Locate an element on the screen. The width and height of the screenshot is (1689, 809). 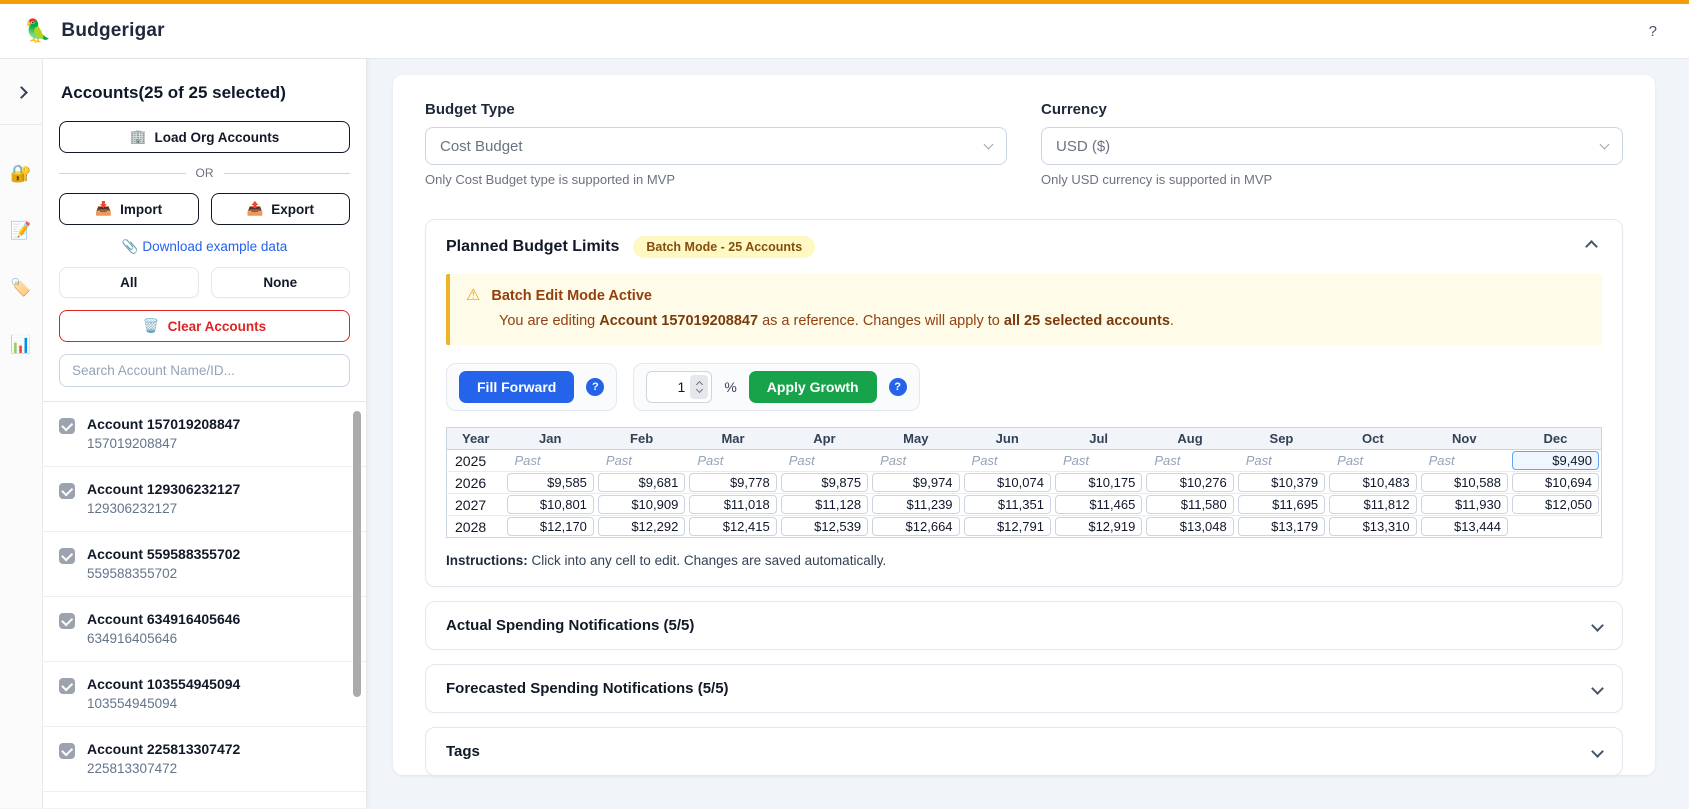
account-list-item: Account 103554945094 103554945094 is located at coordinates (204, 694).